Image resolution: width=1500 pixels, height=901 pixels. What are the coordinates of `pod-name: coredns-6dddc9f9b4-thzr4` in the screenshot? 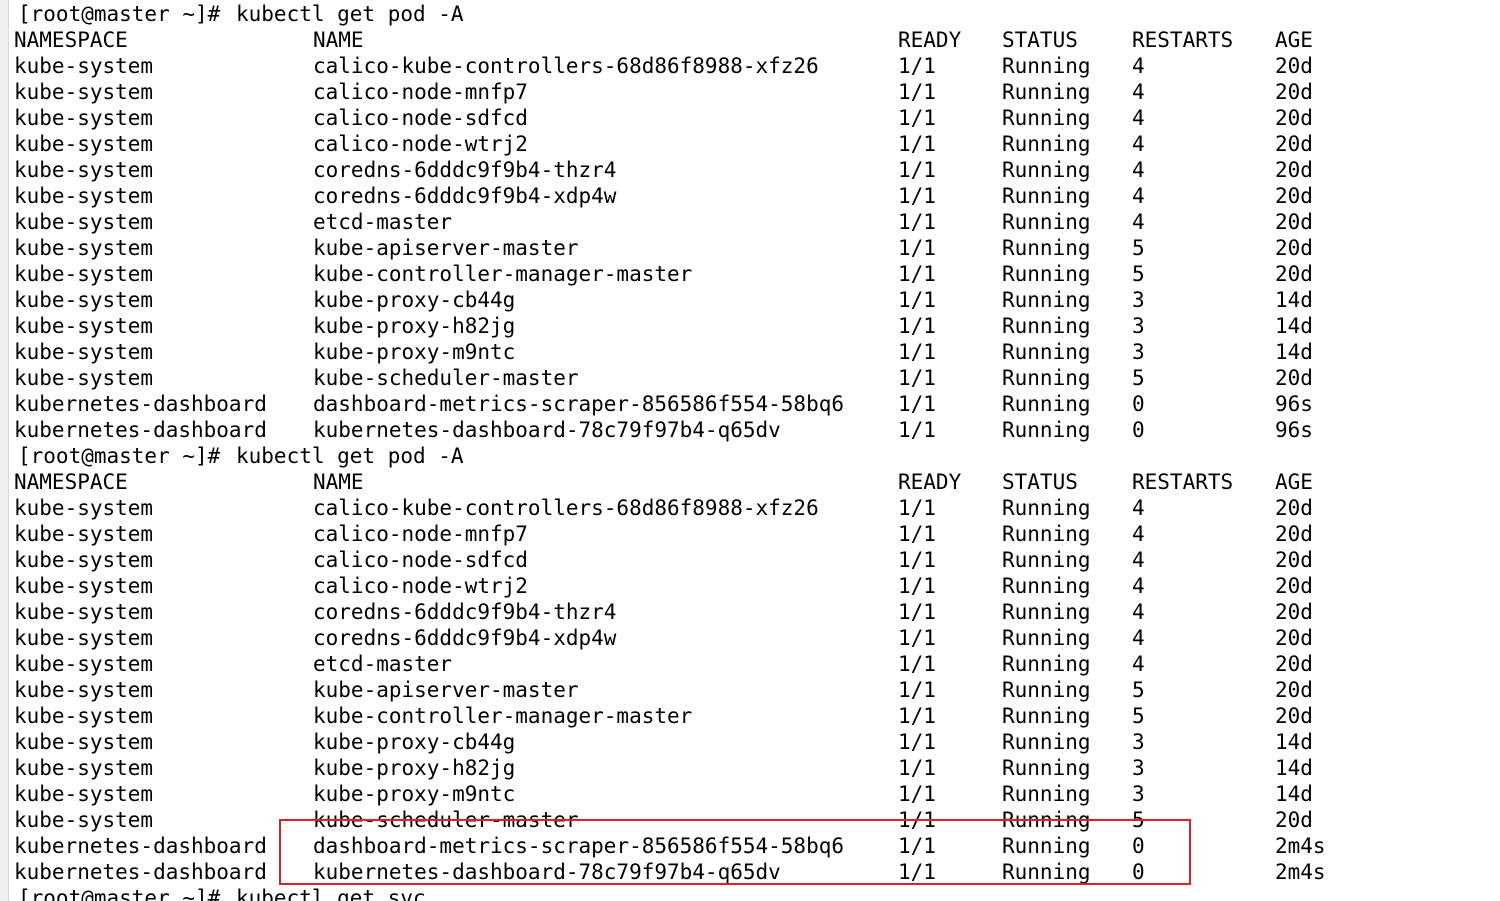 It's located at (465, 170).